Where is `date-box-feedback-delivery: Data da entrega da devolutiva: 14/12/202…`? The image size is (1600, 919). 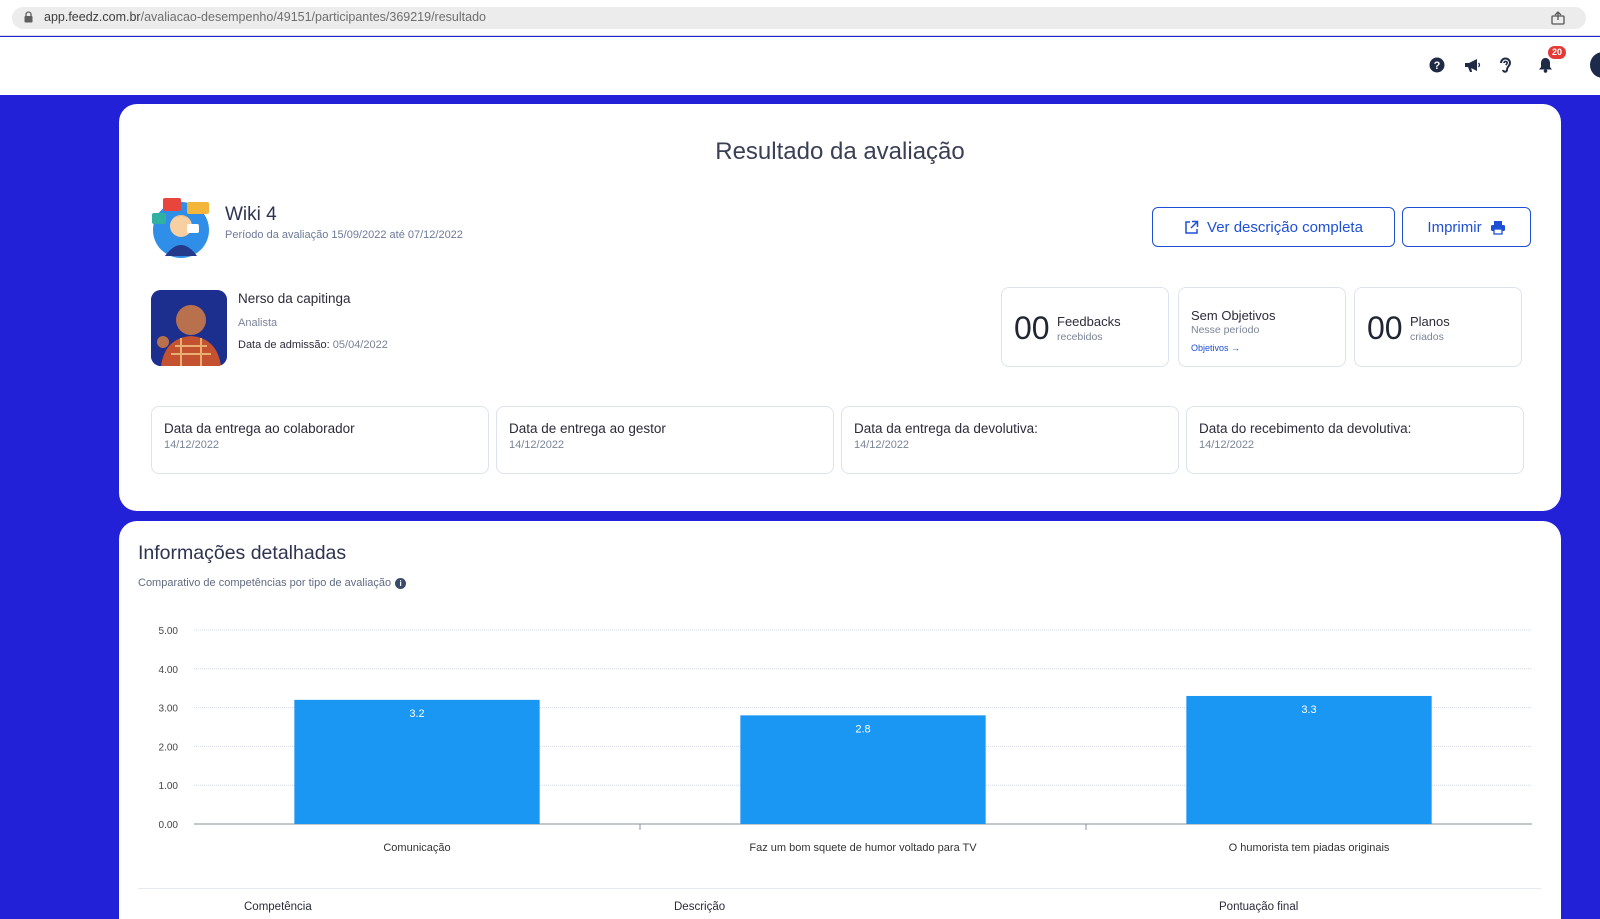 date-box-feedback-delivery: Data da entrega da devolutiva: 14/12/202… is located at coordinates (1010, 440).